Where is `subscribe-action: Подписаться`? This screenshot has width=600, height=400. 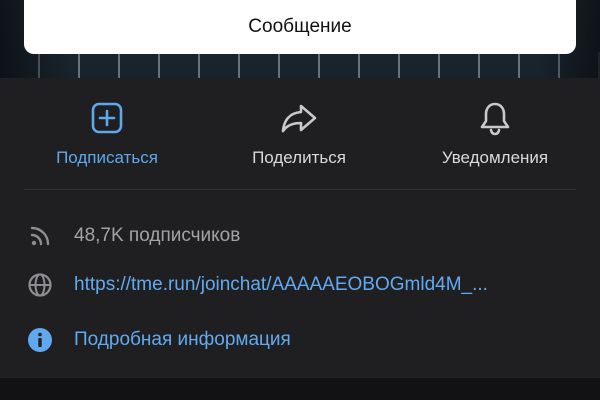 subscribe-action: Подписаться is located at coordinates (107, 133).